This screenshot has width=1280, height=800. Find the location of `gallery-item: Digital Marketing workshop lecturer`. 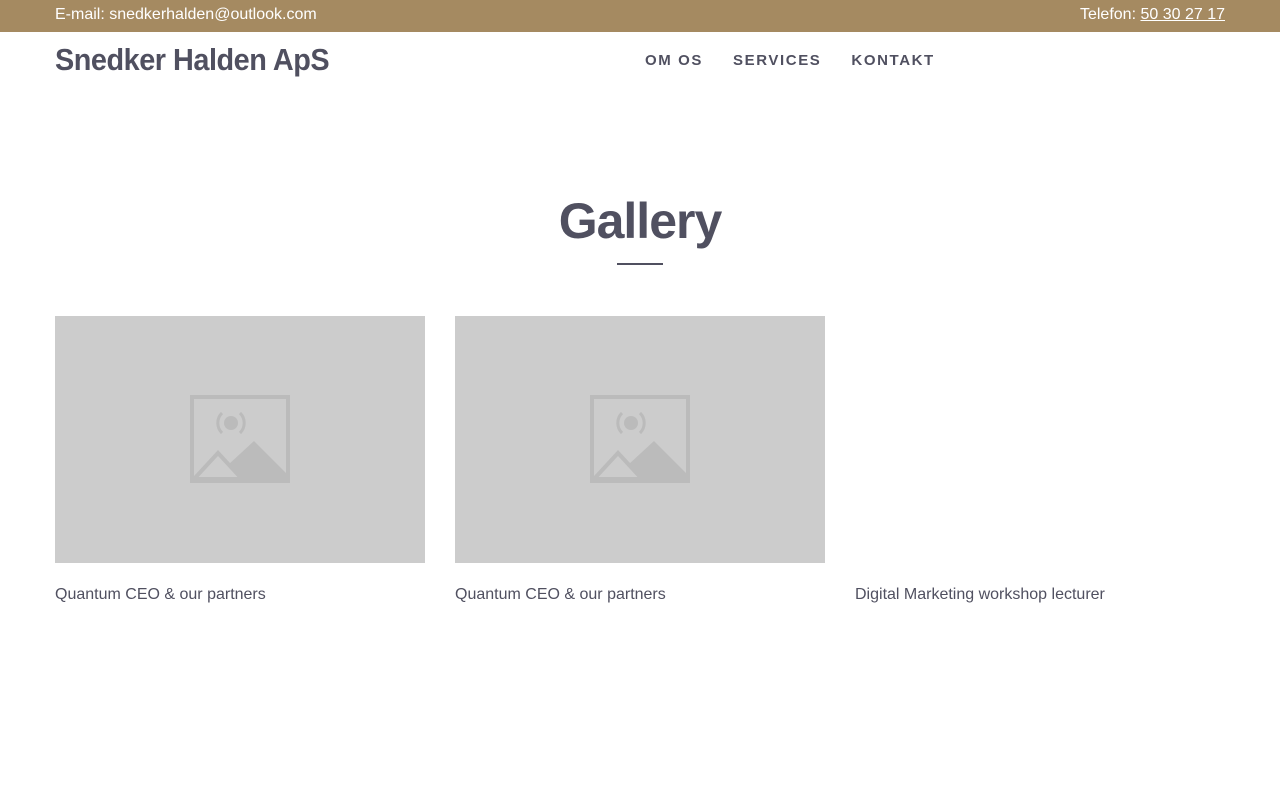

gallery-item: Digital Marketing workshop lecturer is located at coordinates (1040, 459).